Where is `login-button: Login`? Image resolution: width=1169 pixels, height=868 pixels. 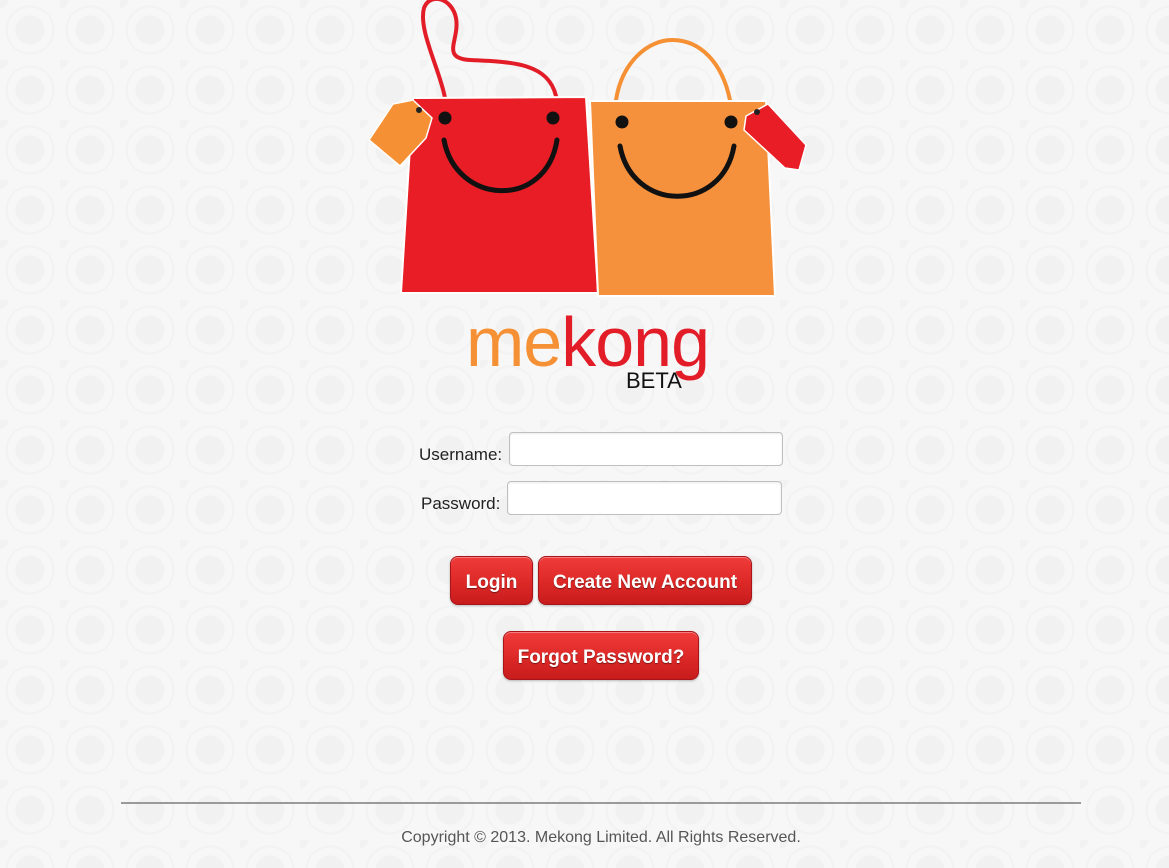
login-button: Login is located at coordinates (491, 580).